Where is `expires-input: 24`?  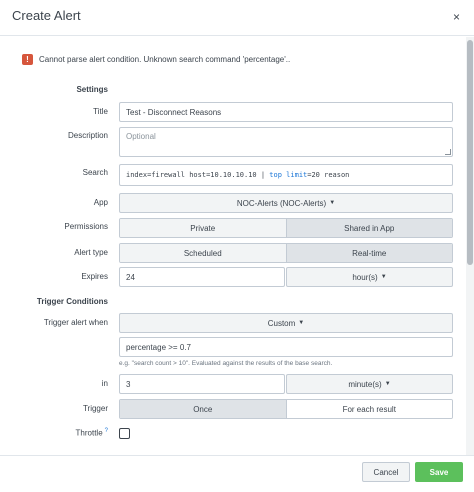
expires-input: 24 is located at coordinates (202, 277).